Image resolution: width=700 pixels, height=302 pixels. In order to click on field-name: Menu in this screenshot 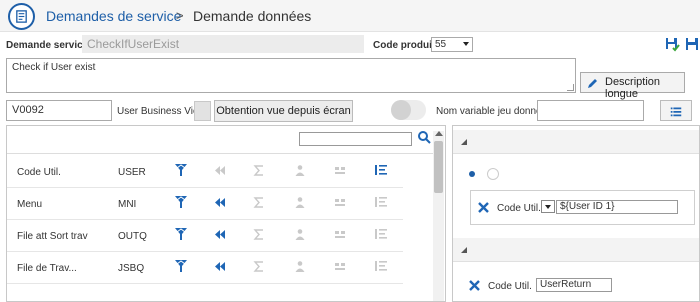, I will do `click(30, 204)`.